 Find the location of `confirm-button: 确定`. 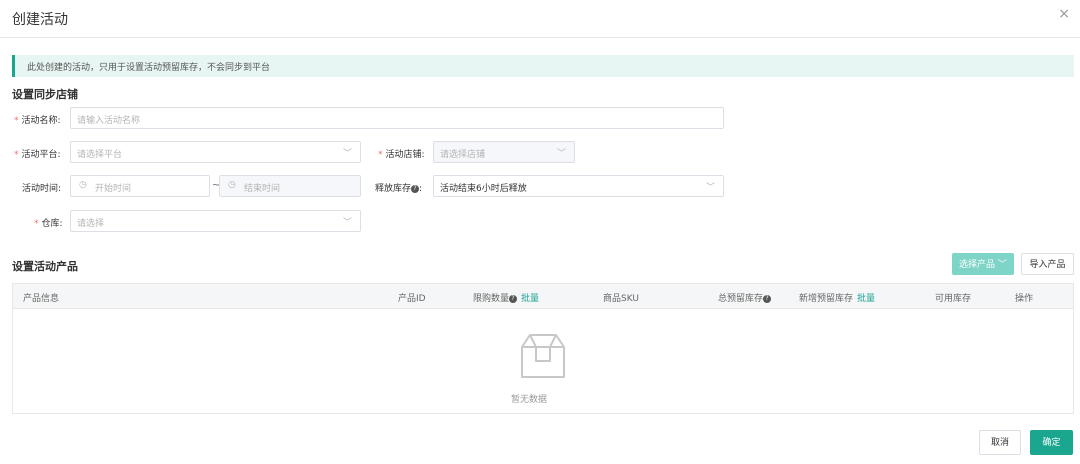

confirm-button: 确定 is located at coordinates (1051, 442).